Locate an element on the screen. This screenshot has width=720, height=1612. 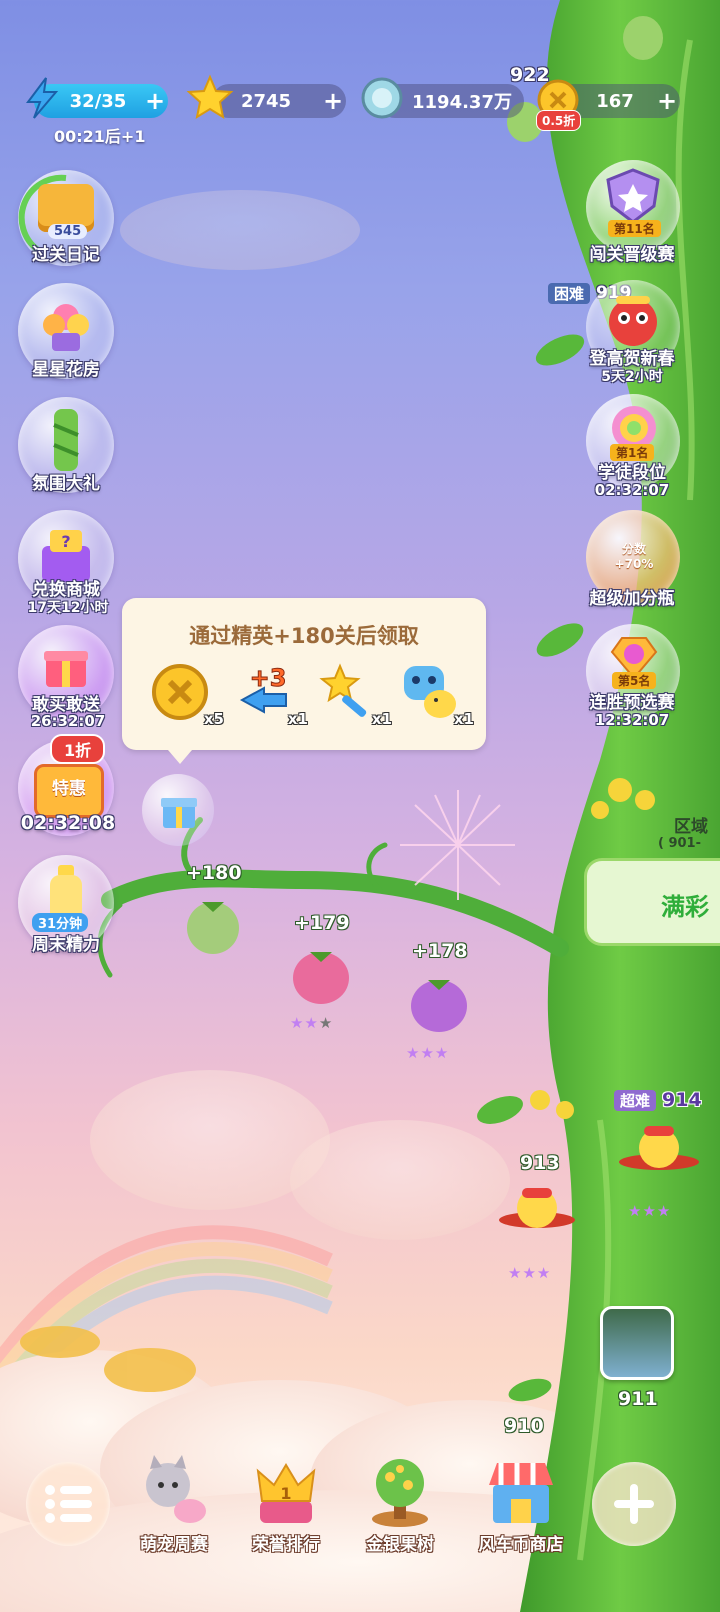
tooltip-title: 通过精英+180关后领取 is located at coordinates (304, 636).